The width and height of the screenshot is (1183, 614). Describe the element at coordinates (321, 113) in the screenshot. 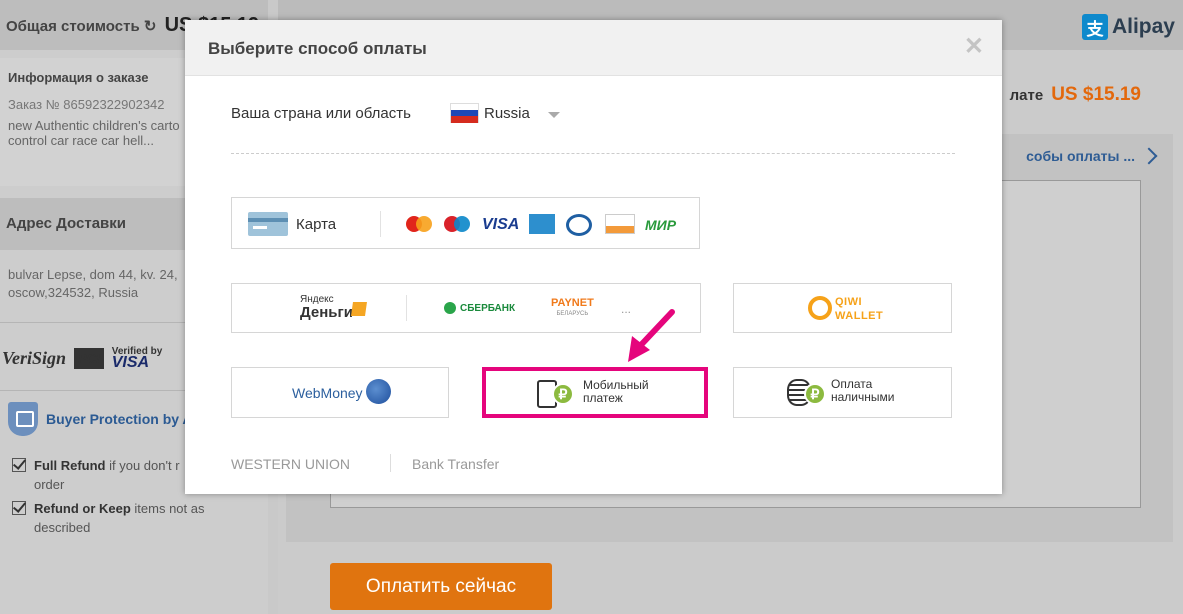

I see `country-label: Ваша страна или область` at that location.